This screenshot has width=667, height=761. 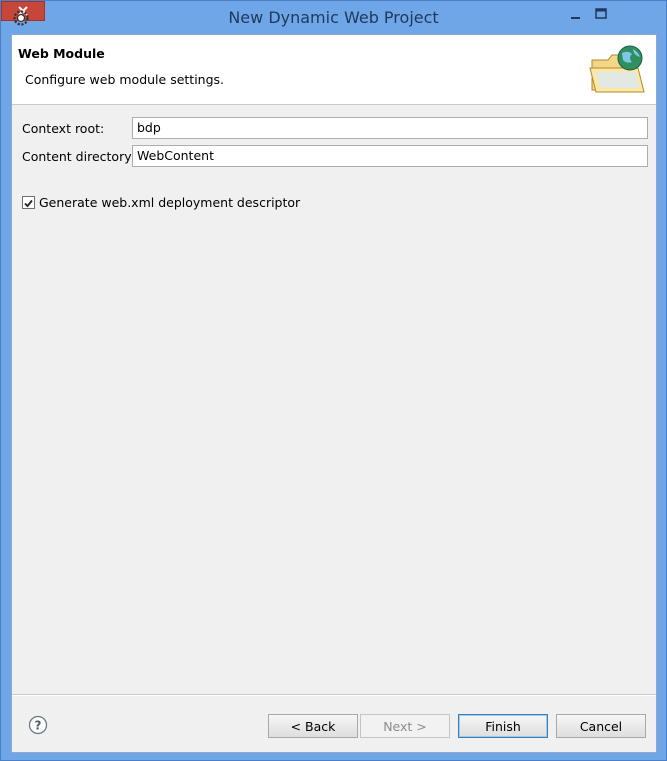 What do you see at coordinates (334, 695) in the screenshot?
I see `footer-separator` at bounding box center [334, 695].